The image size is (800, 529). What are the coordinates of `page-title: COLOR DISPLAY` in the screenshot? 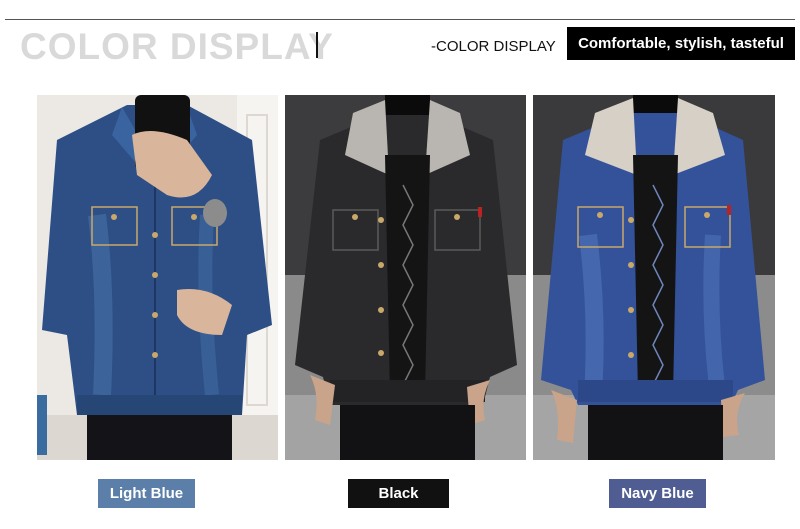 It's located at (177, 46).